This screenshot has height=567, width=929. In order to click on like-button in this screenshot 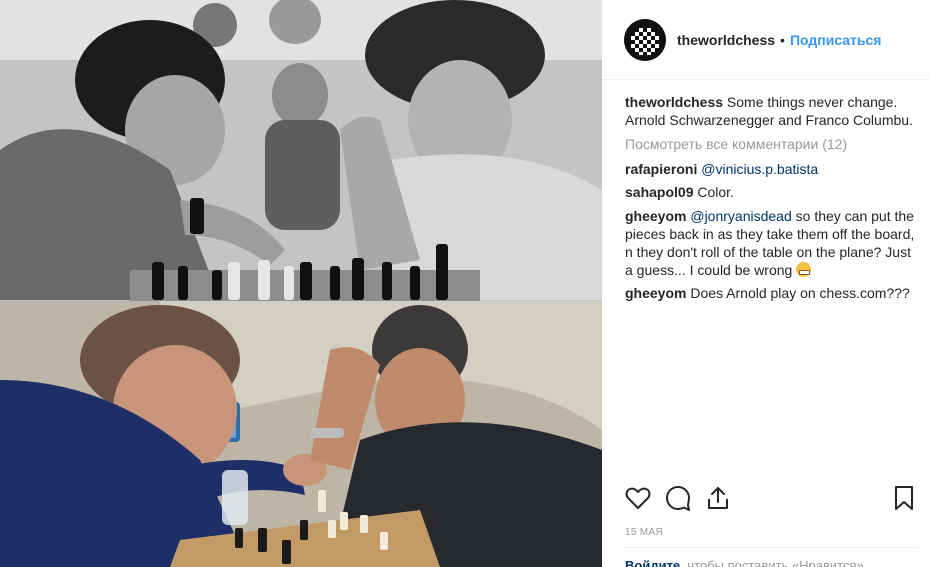, I will do `click(638, 498)`.